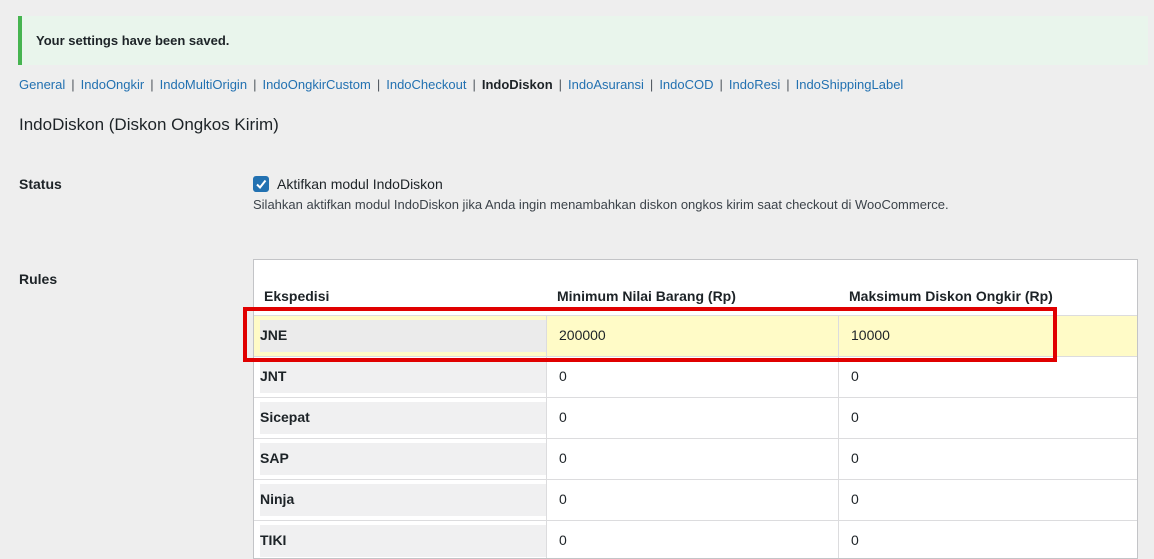 This screenshot has height=559, width=1154. What do you see at coordinates (517, 84) in the screenshot?
I see `nav-link-indodiskon: IndoDiskon` at bounding box center [517, 84].